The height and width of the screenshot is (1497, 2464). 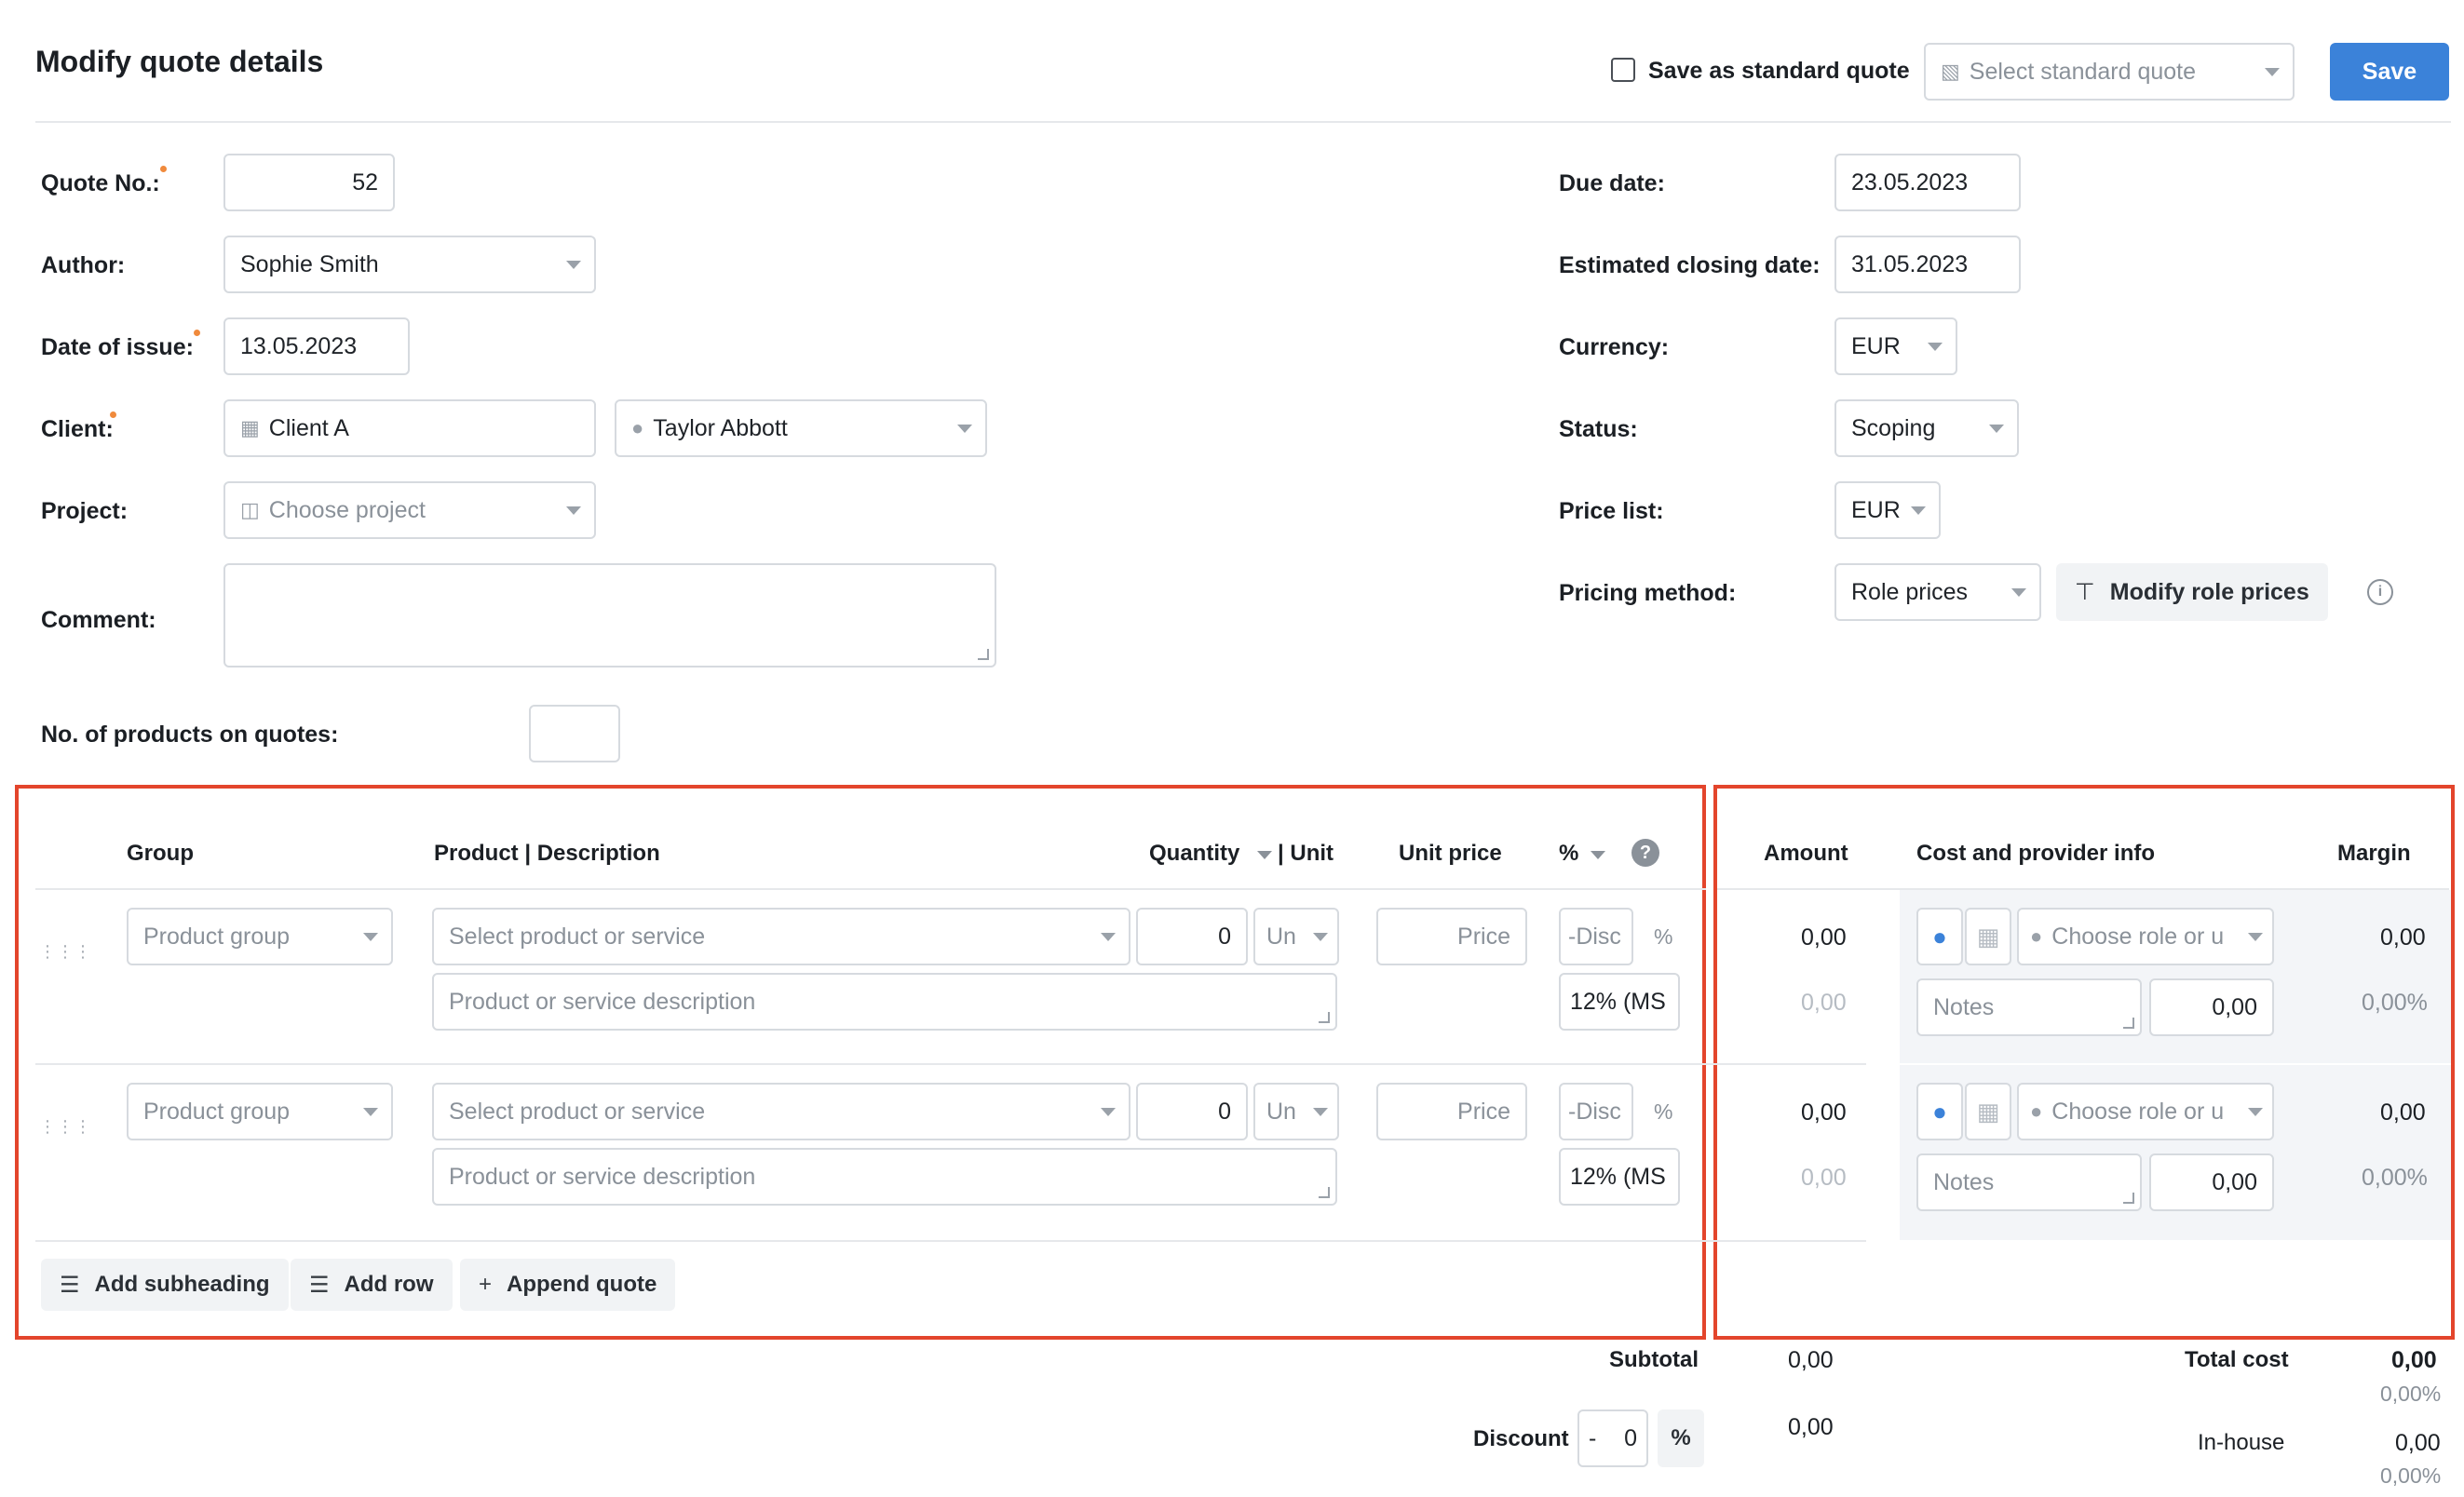 What do you see at coordinates (2389, 72) in the screenshot?
I see `save-button: Save` at bounding box center [2389, 72].